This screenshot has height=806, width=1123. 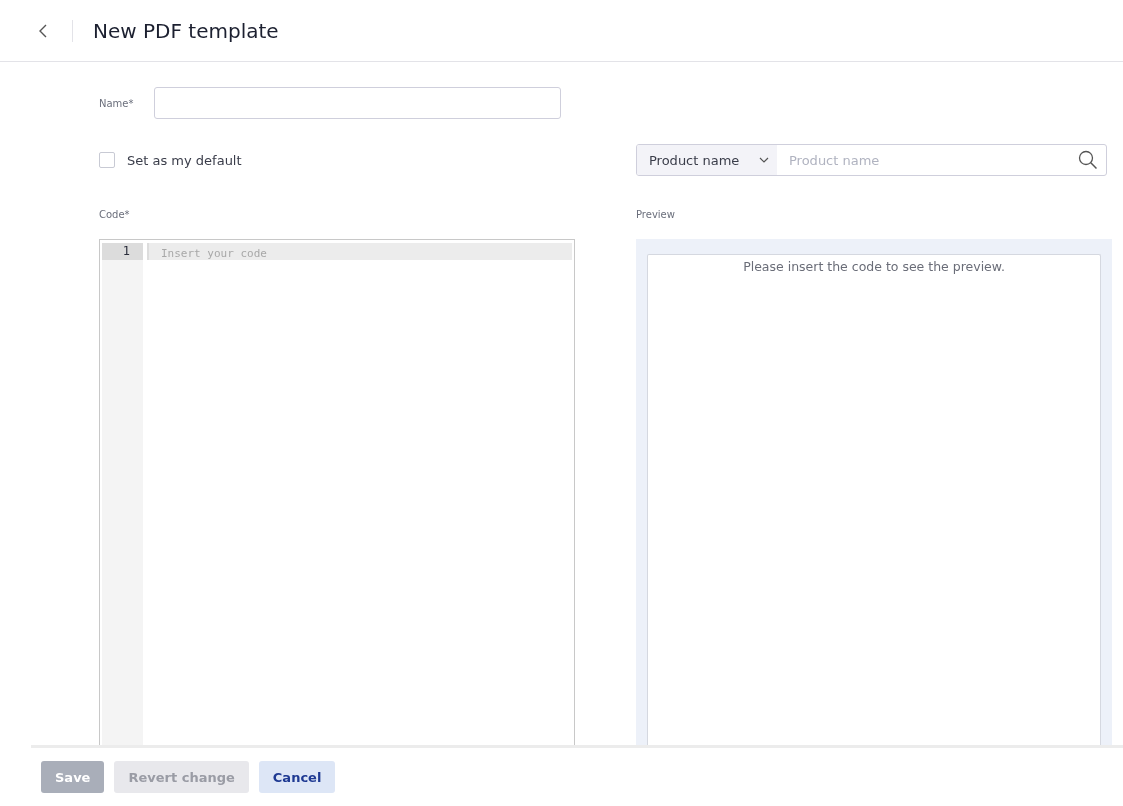 What do you see at coordinates (656, 214) in the screenshot?
I see `preview-label: Preview` at bounding box center [656, 214].